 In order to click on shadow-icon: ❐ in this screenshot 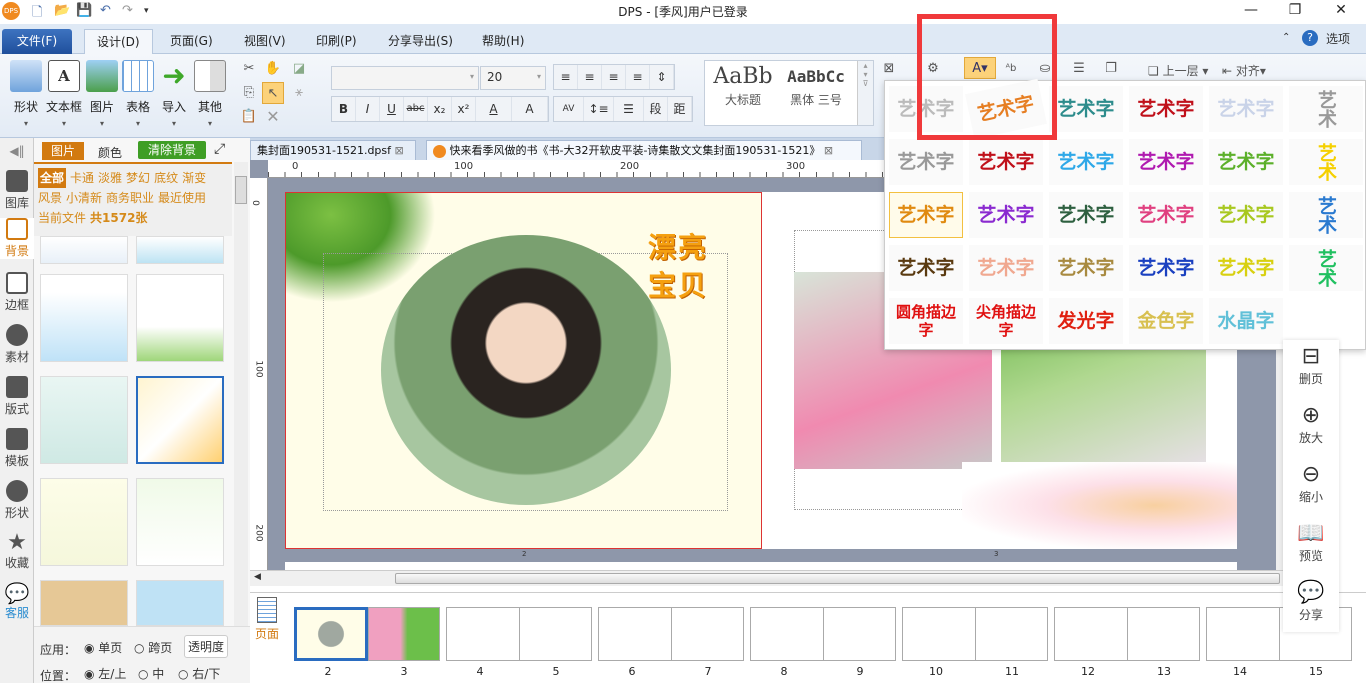, I will do `click(1111, 69)`.